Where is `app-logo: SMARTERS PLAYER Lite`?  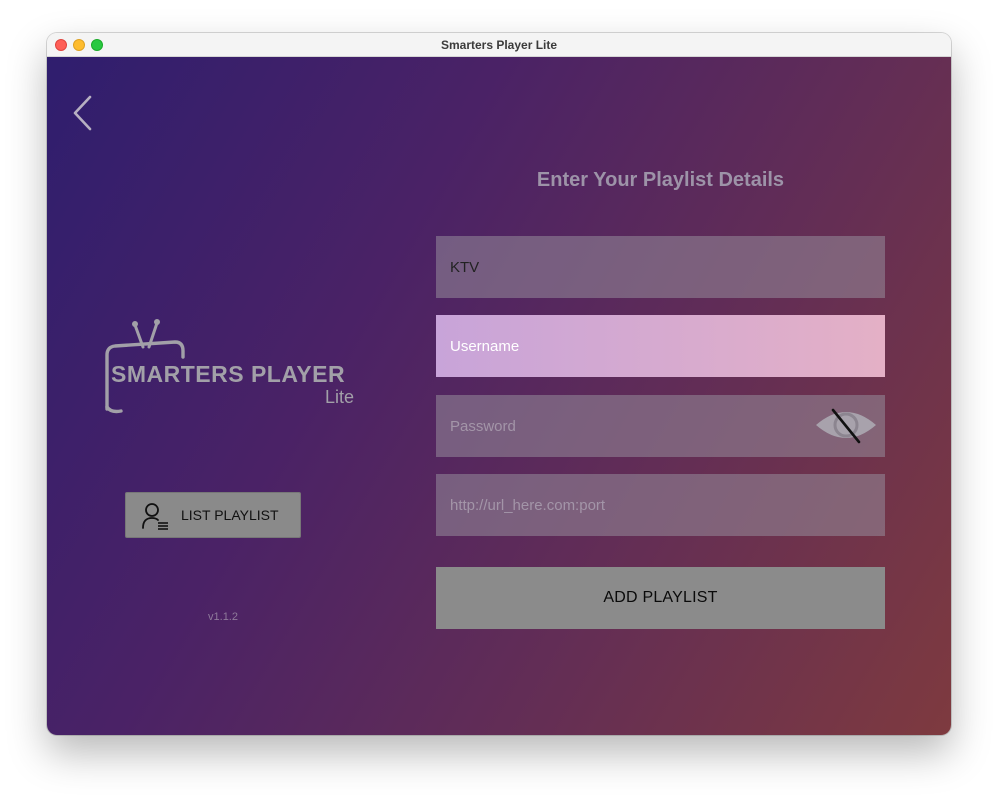 app-logo: SMARTERS PLAYER Lite is located at coordinates (242, 369).